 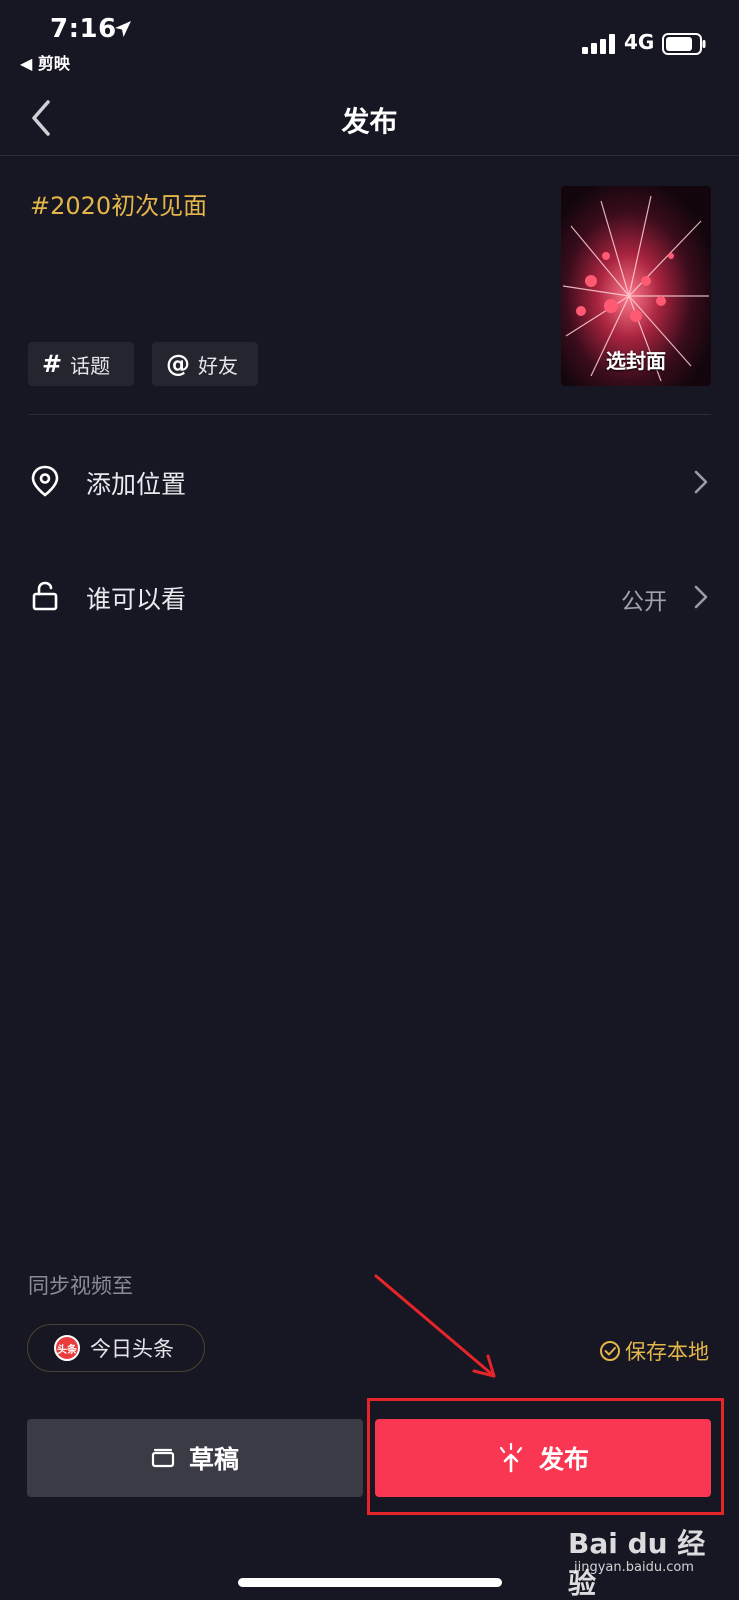 I want to click on sync-section-title: 同步视频至, so click(x=80, y=1286).